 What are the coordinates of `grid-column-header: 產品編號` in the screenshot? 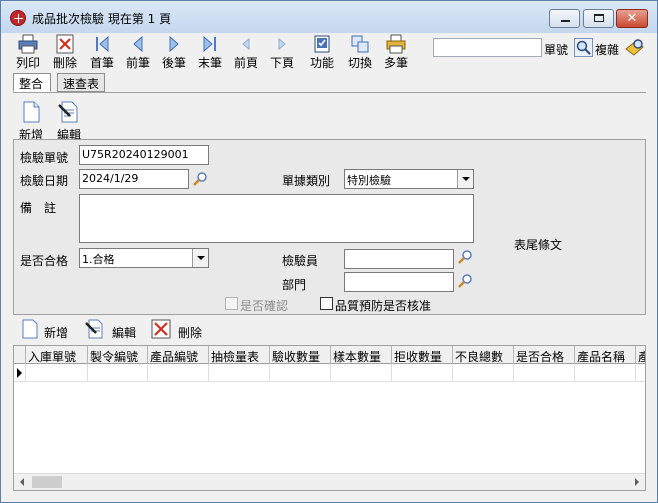 It's located at (178, 355).